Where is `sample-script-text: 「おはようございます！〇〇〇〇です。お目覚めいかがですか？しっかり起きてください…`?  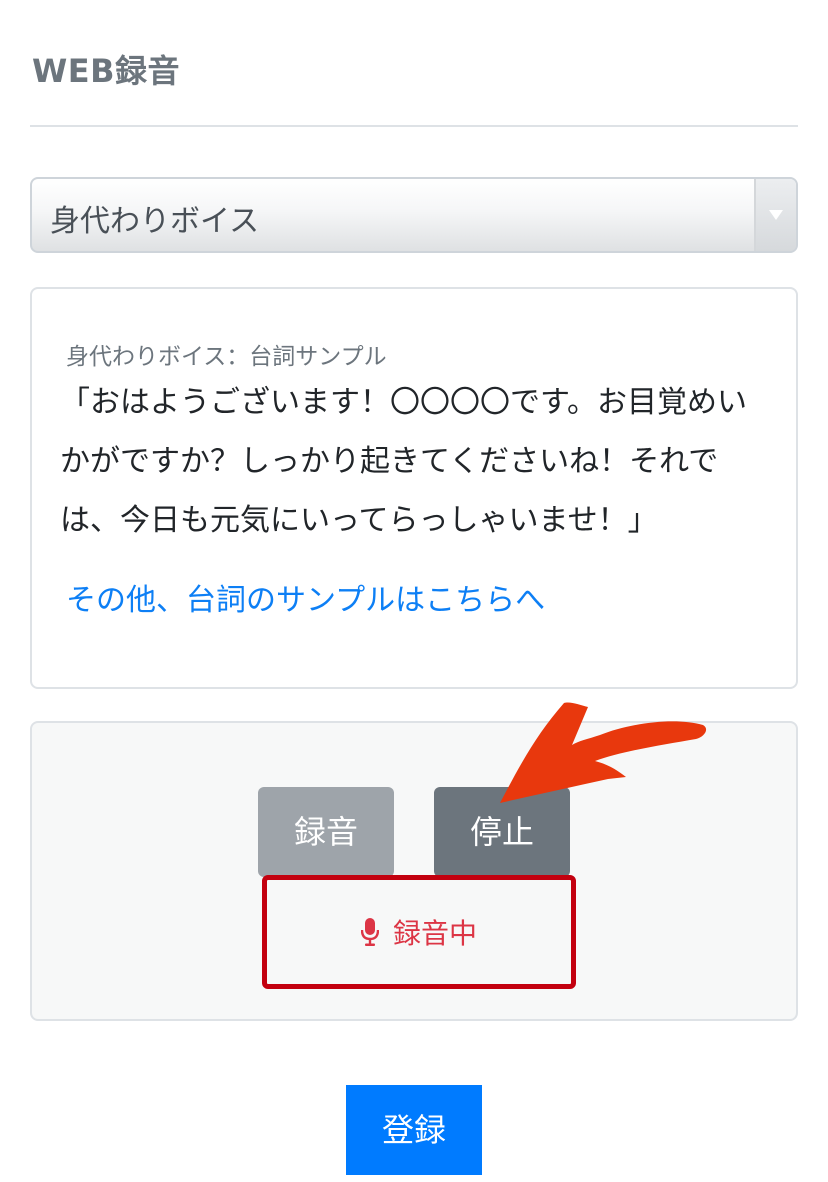 sample-script-text: 「おはようございます！〇〇〇〇です。お目覚めいかがですか？しっかり起きてください… is located at coordinates (403, 461).